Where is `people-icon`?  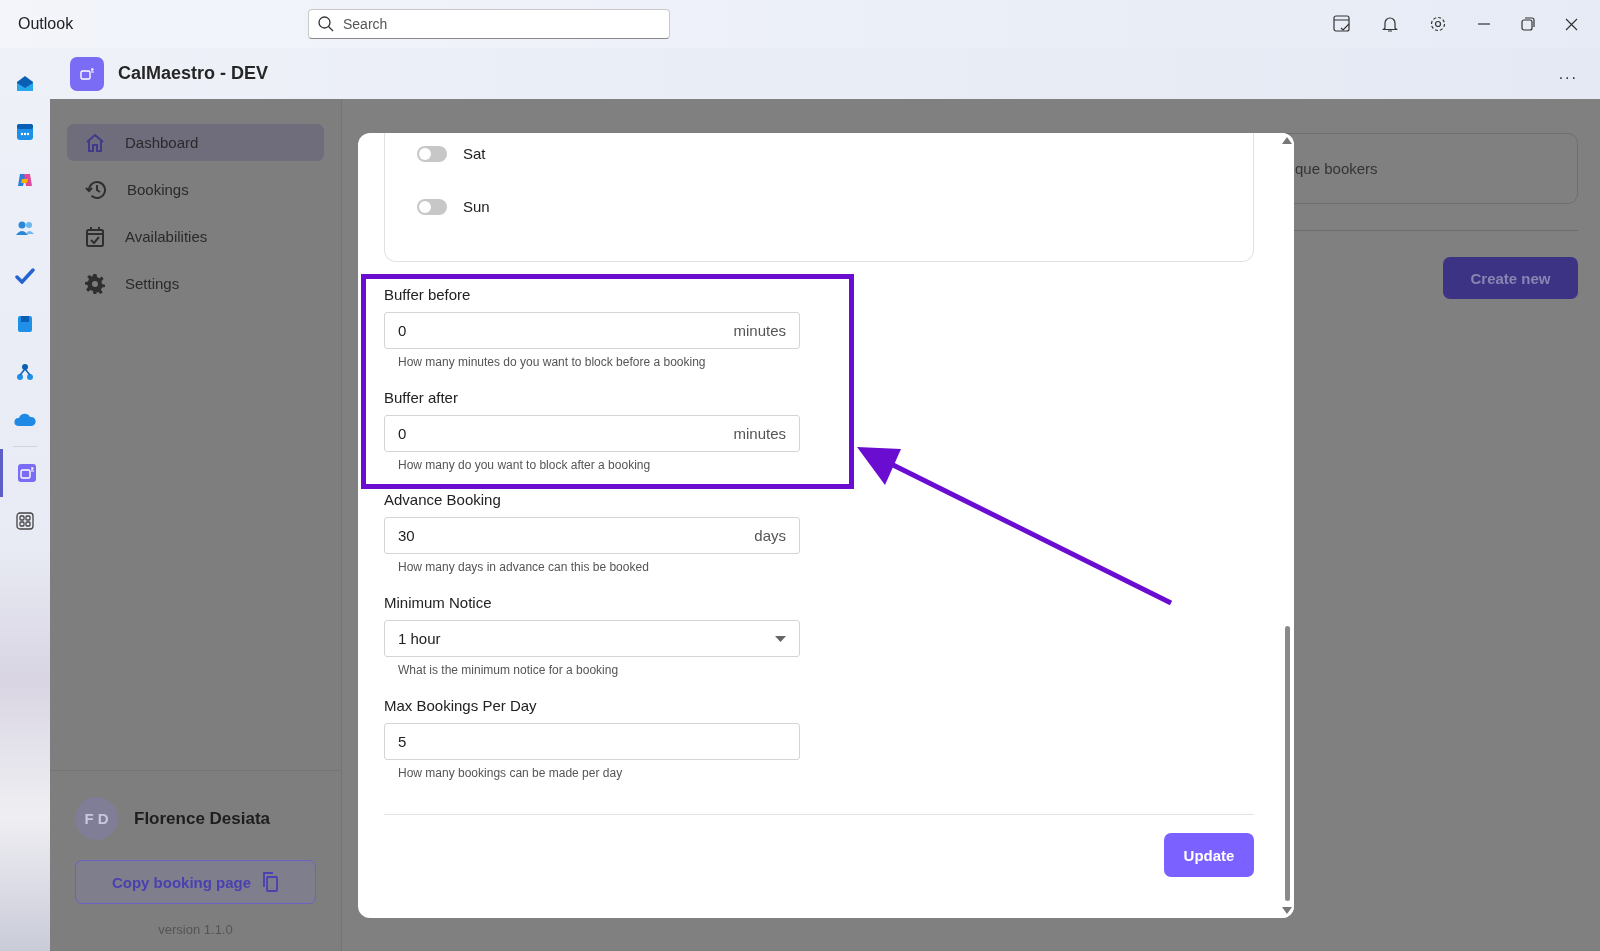
people-icon is located at coordinates (25, 228).